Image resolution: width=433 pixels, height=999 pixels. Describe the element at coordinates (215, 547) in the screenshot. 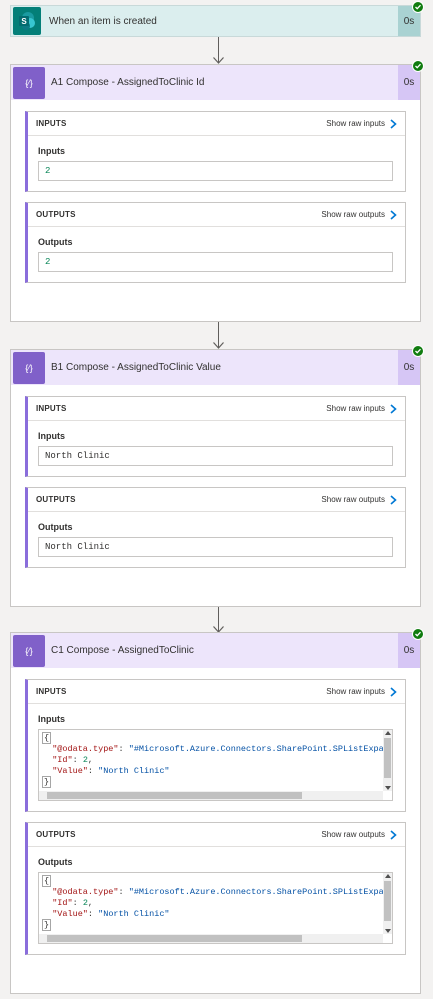

I see `outputs-value: North Clinic` at that location.